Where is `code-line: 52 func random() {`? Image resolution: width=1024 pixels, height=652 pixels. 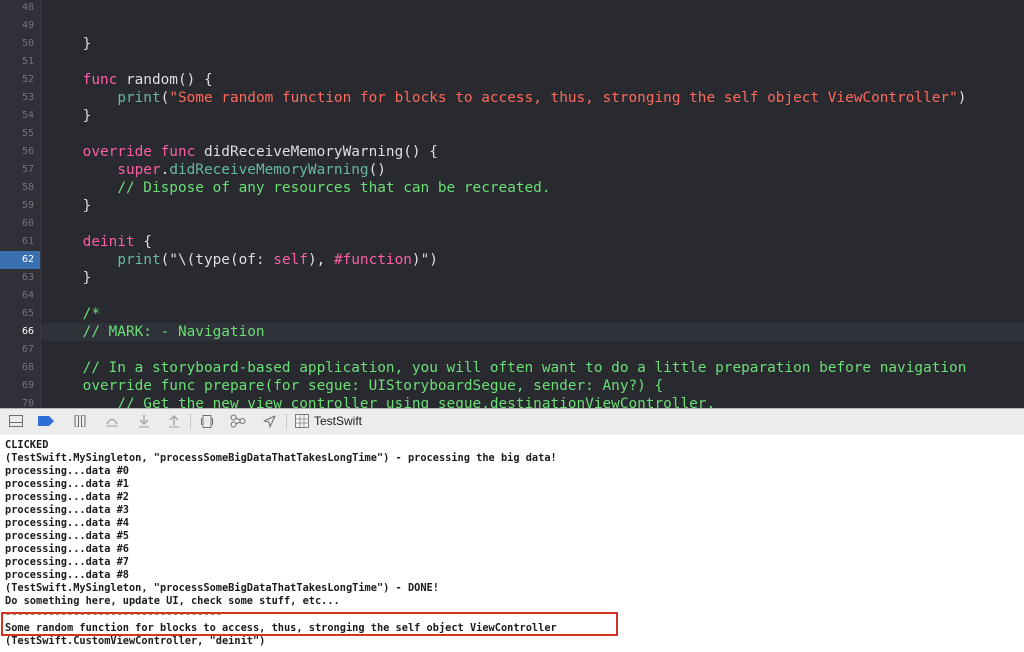 code-line: 52 func random() { is located at coordinates (512, 80).